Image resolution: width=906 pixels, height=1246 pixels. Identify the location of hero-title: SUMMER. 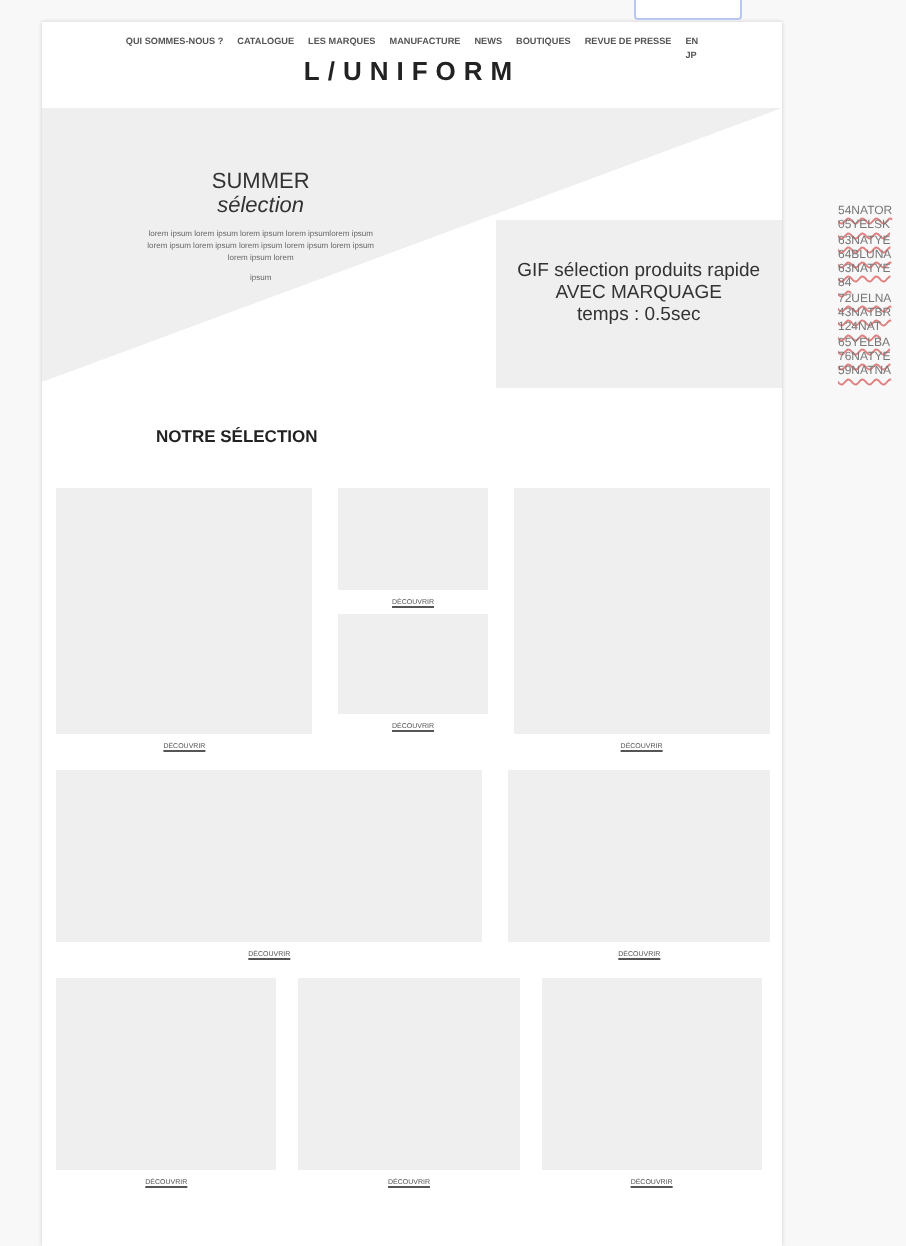
(260, 182).